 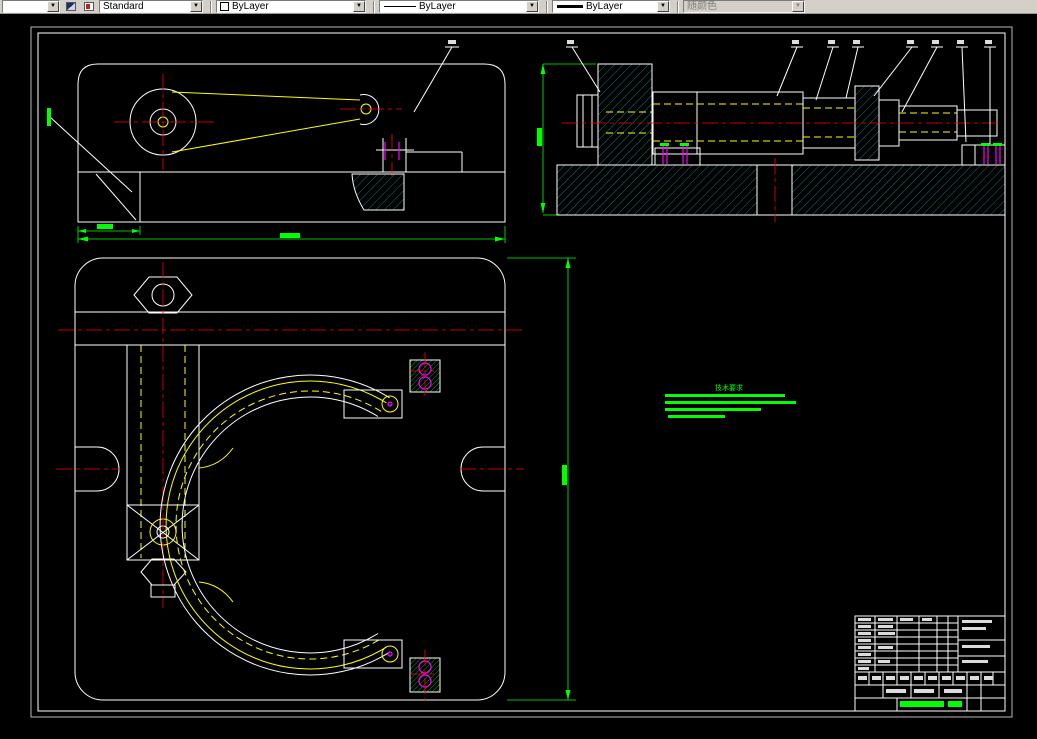 What do you see at coordinates (729, 387) in the screenshot?
I see `tech-requirements-title: 技术要求` at bounding box center [729, 387].